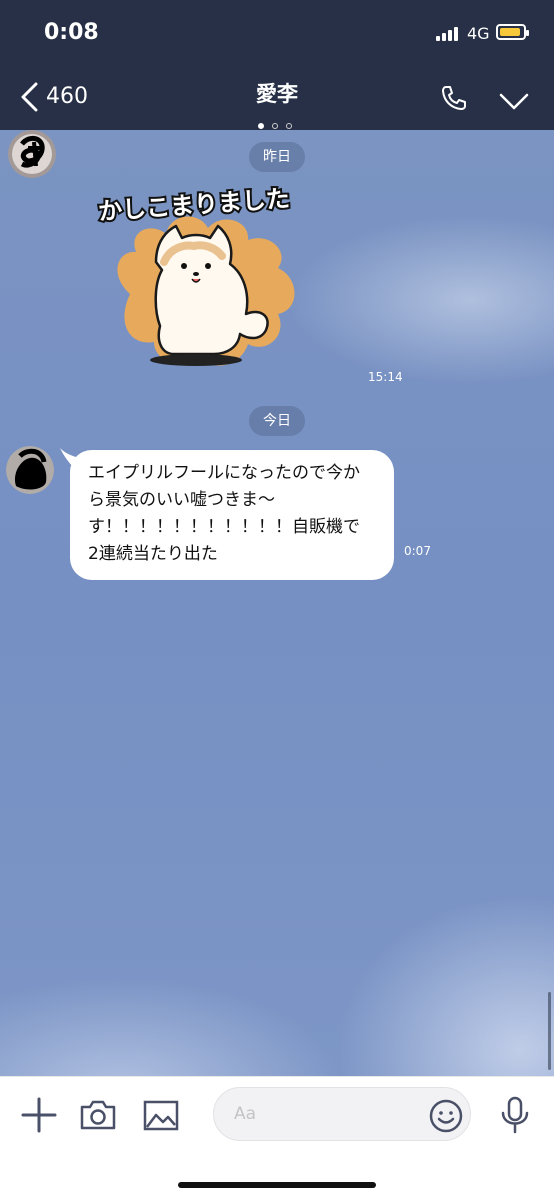 The image size is (554, 1201). Describe the element at coordinates (32, 154) in the screenshot. I see `sender-avatar` at that location.